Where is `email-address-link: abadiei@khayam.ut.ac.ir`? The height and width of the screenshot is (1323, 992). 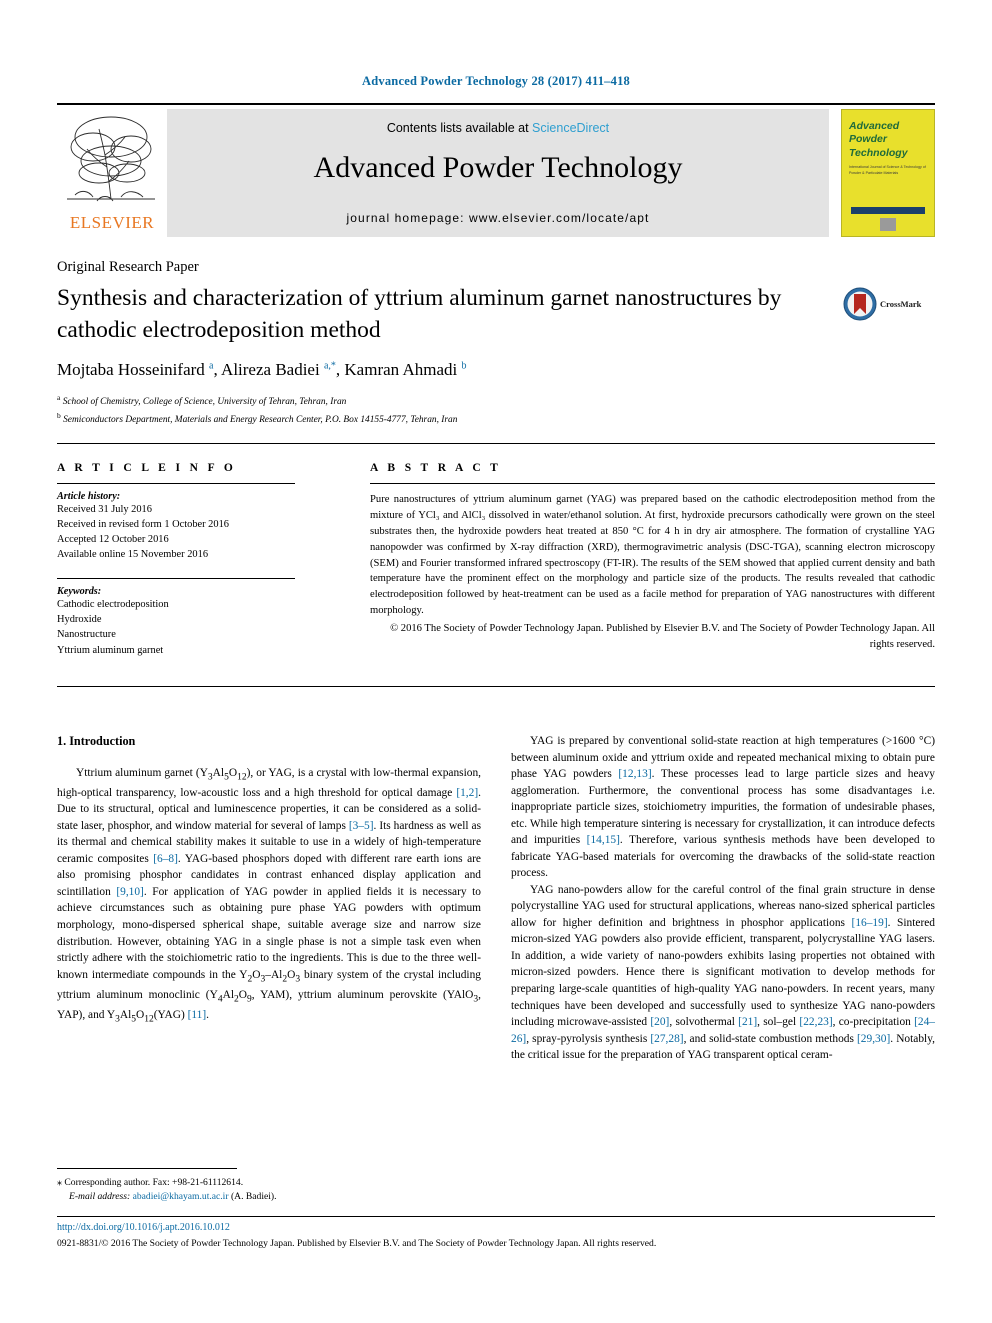
email-address-link: abadiei@khayam.ut.ac.ir is located at coordinates (181, 1196).